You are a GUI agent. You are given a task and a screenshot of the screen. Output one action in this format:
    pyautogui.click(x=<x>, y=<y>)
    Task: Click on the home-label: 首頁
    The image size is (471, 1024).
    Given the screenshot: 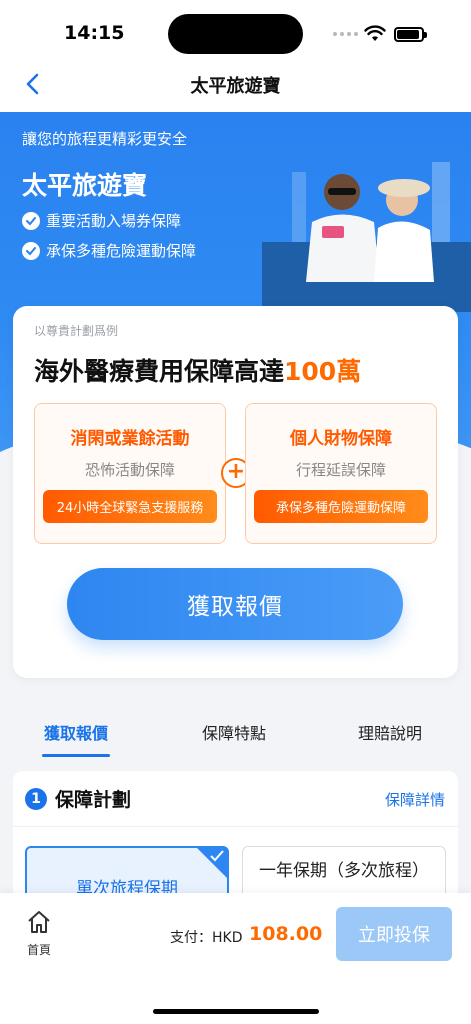 What is the action you would take?
    pyautogui.click(x=38, y=950)
    